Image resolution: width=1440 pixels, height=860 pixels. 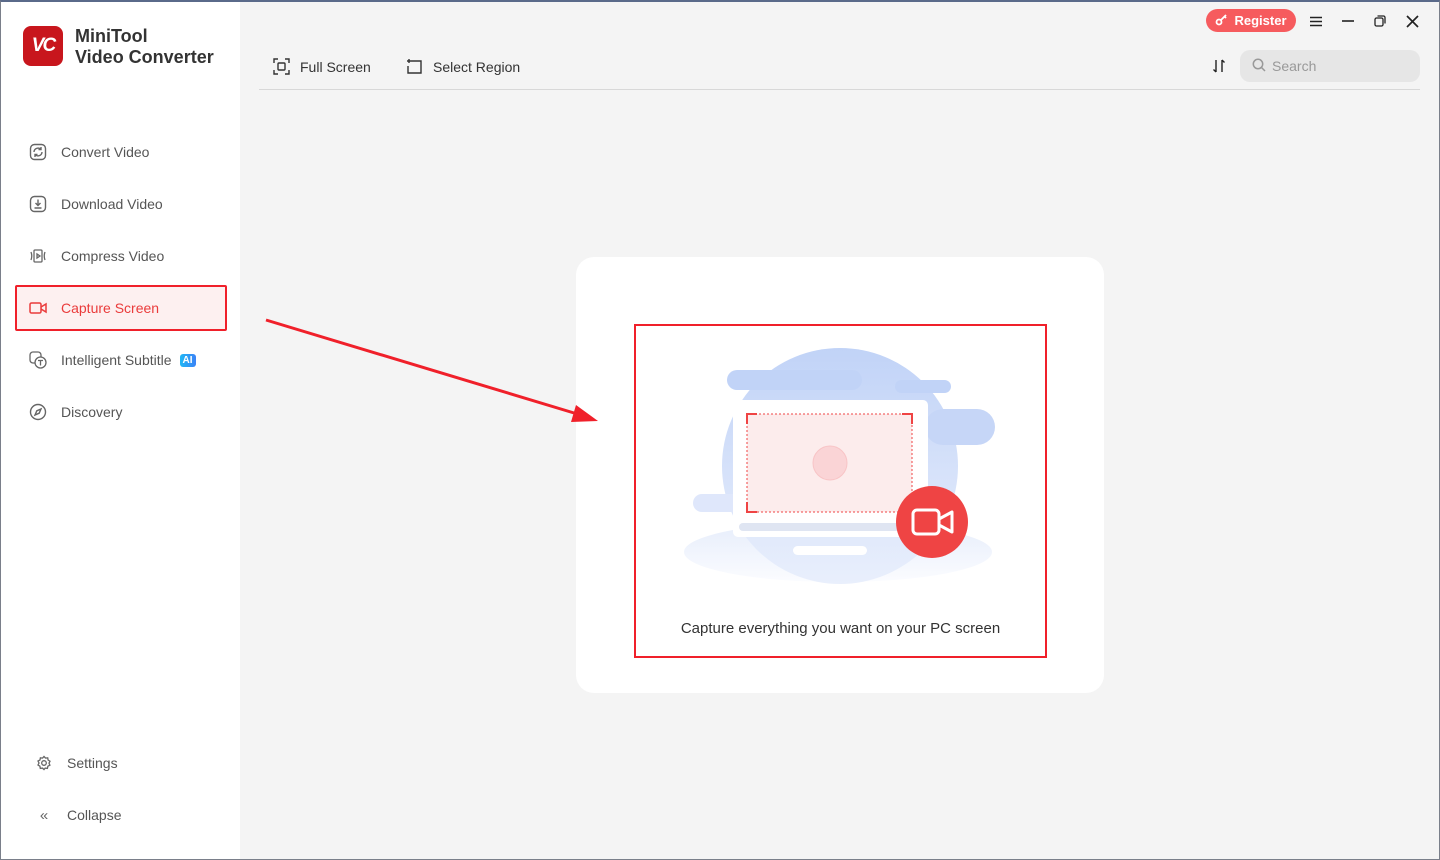 What do you see at coordinates (1260, 20) in the screenshot?
I see `register-label: Register` at bounding box center [1260, 20].